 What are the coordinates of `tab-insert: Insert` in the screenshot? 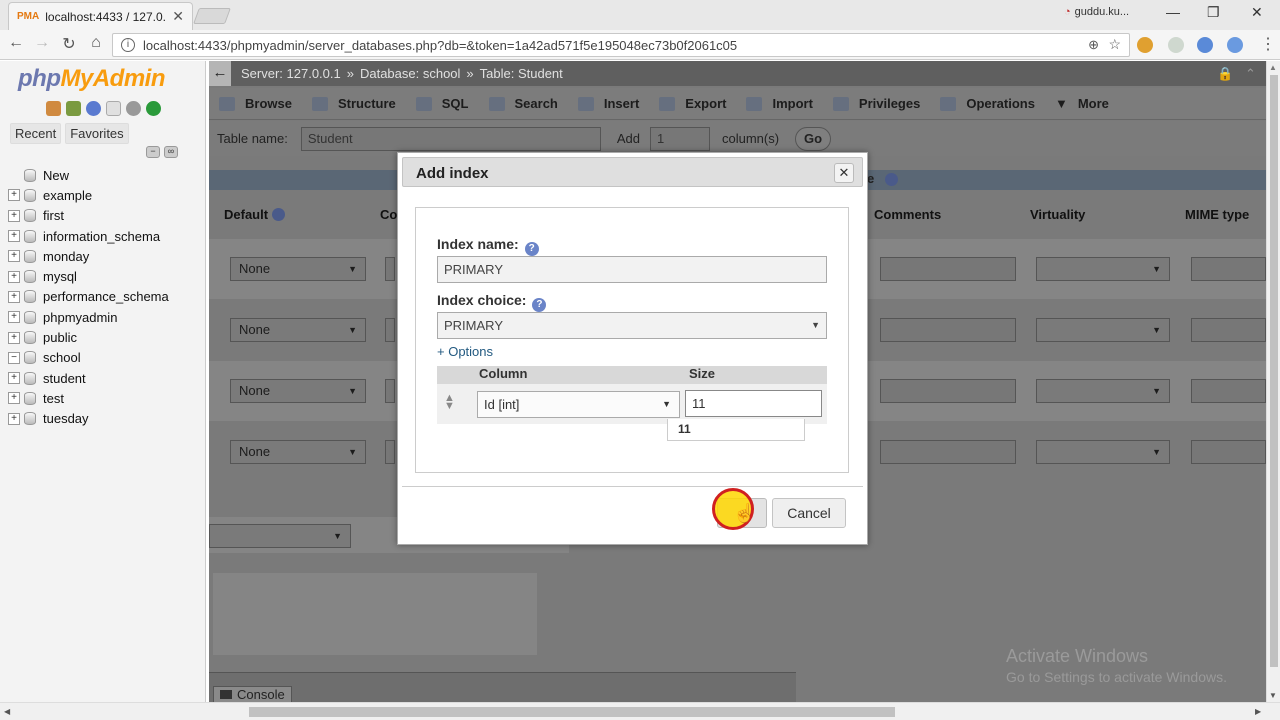 It's located at (608, 104).